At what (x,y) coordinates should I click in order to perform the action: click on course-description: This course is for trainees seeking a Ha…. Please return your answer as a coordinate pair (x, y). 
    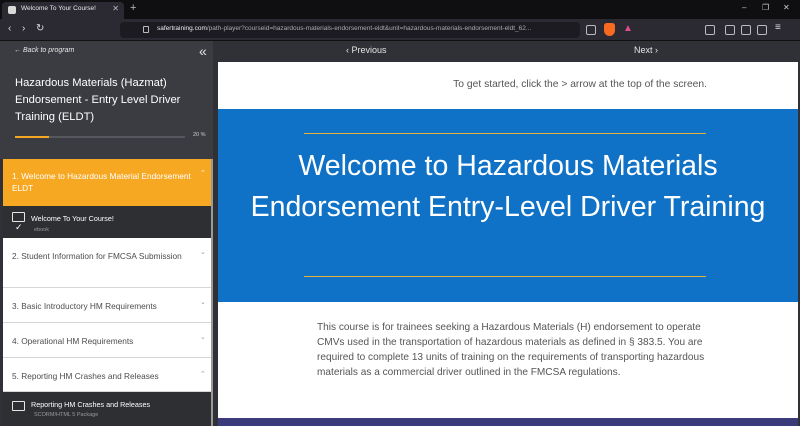
    Looking at the image, I should click on (511, 350).